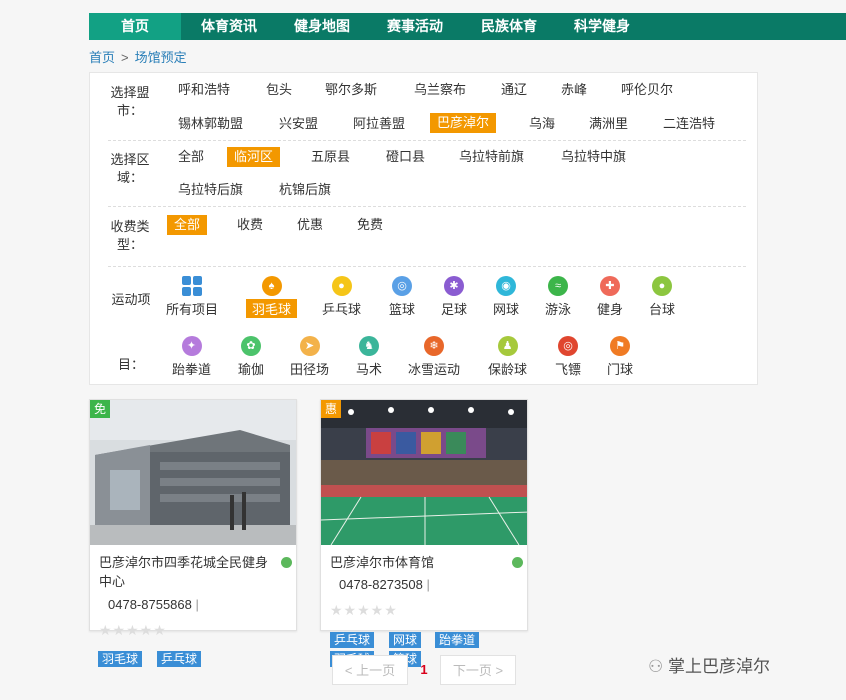 The height and width of the screenshot is (700, 846). Describe the element at coordinates (370, 225) in the screenshot. I see `fee-option: 免费` at that location.